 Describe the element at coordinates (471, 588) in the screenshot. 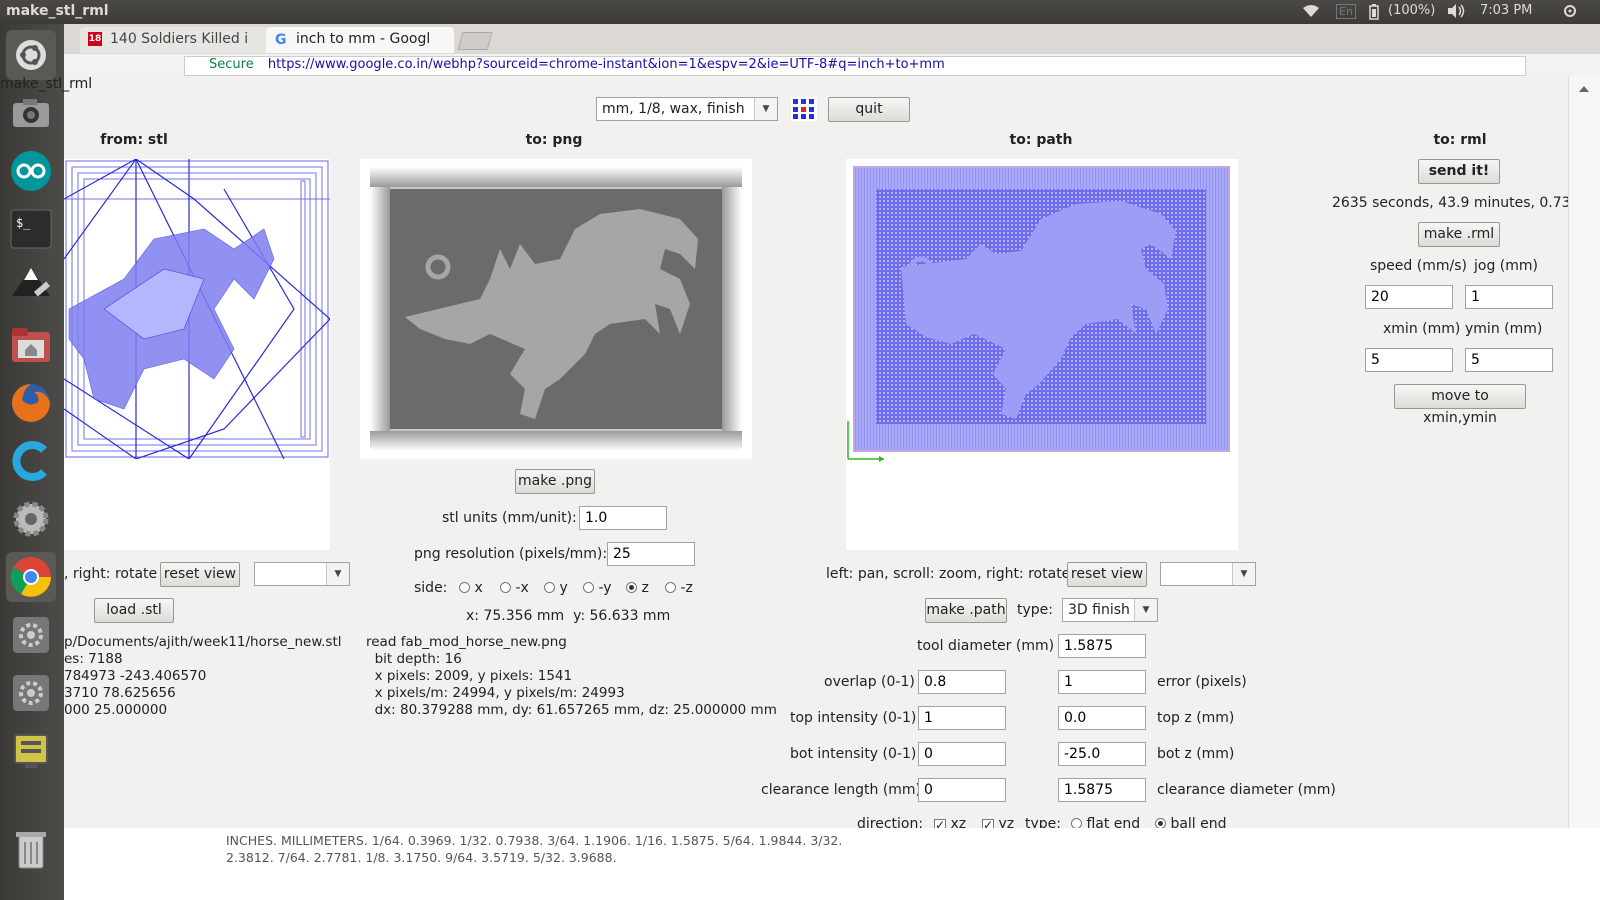

I see `side-radio-x: x` at that location.